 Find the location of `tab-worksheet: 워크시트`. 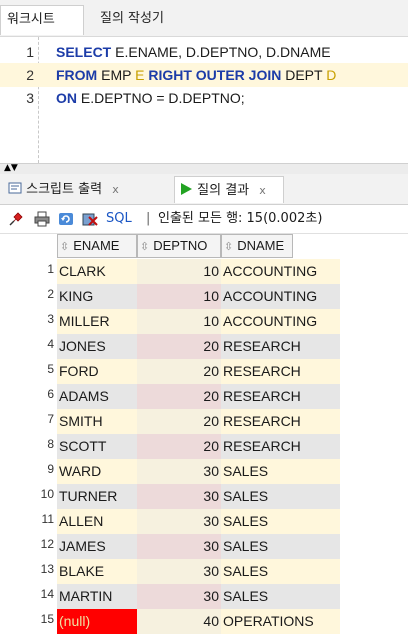

tab-worksheet: 워크시트 is located at coordinates (42, 20).